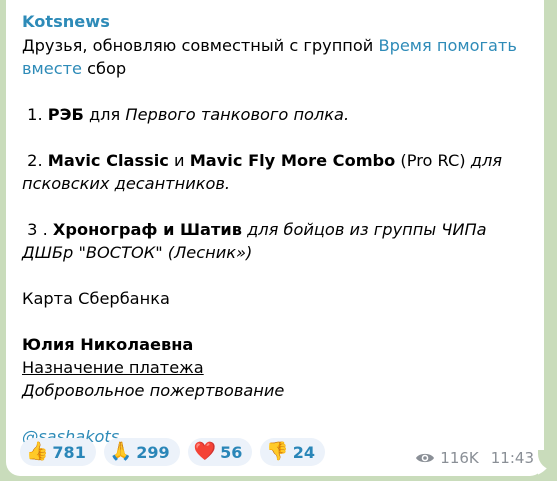 Image resolution: width=557 pixels, height=481 pixels. What do you see at coordinates (205, 451) in the screenshot?
I see `heart-icon: ❤️` at bounding box center [205, 451].